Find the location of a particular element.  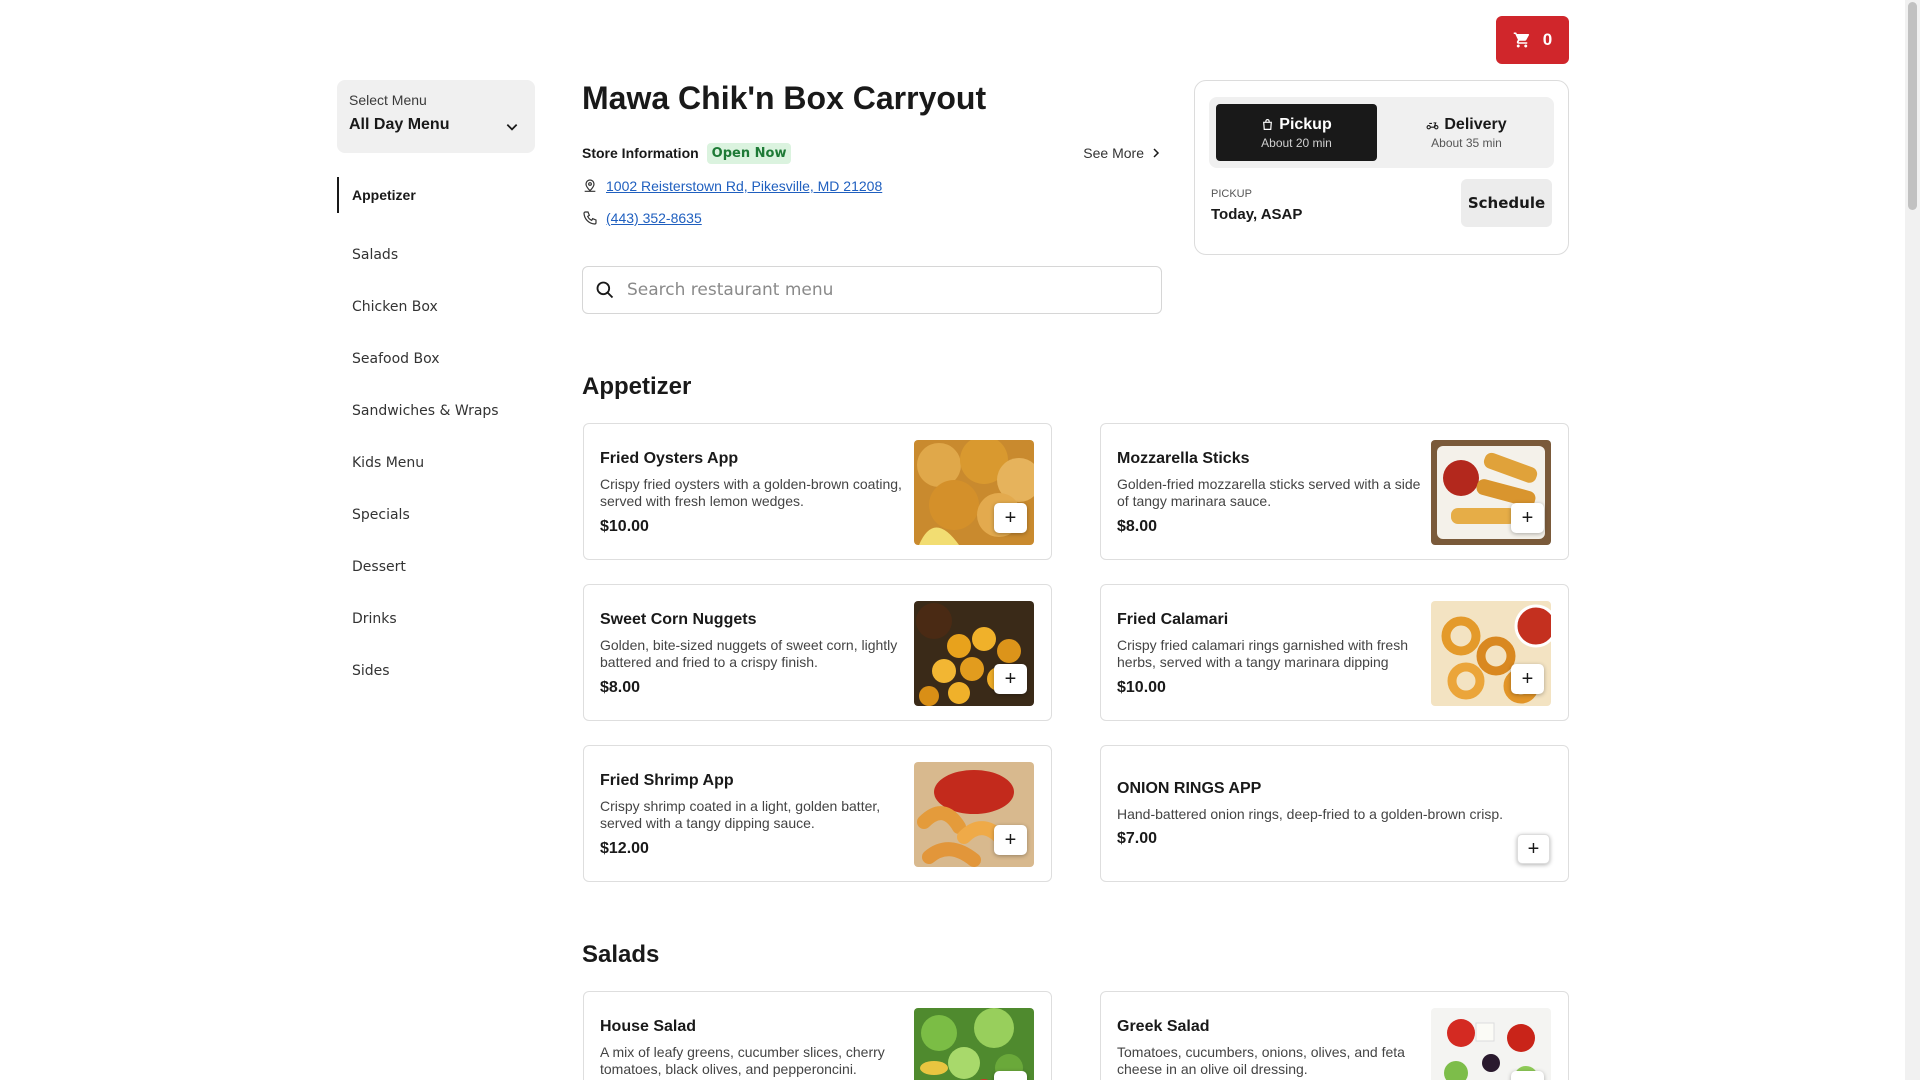

category-chicken-box: Chicken Box is located at coordinates (436, 307).